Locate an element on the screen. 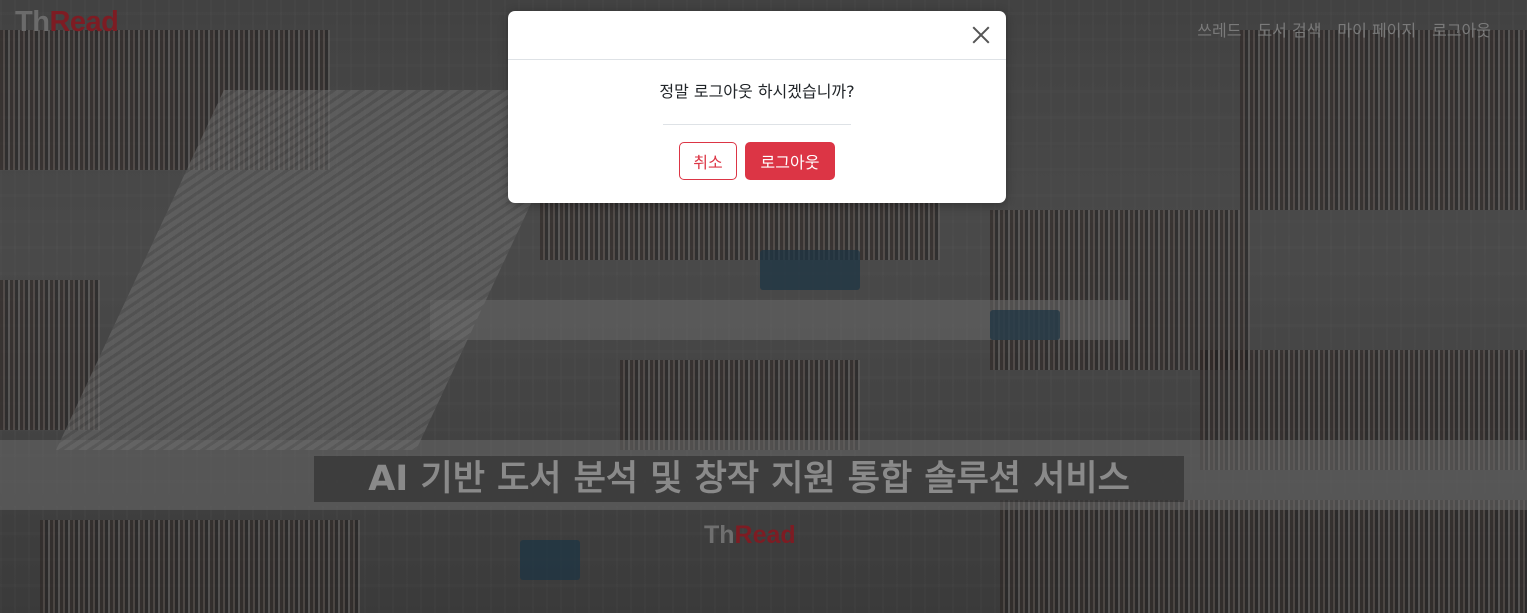  hero-logo-th-text: Th is located at coordinates (719, 535).